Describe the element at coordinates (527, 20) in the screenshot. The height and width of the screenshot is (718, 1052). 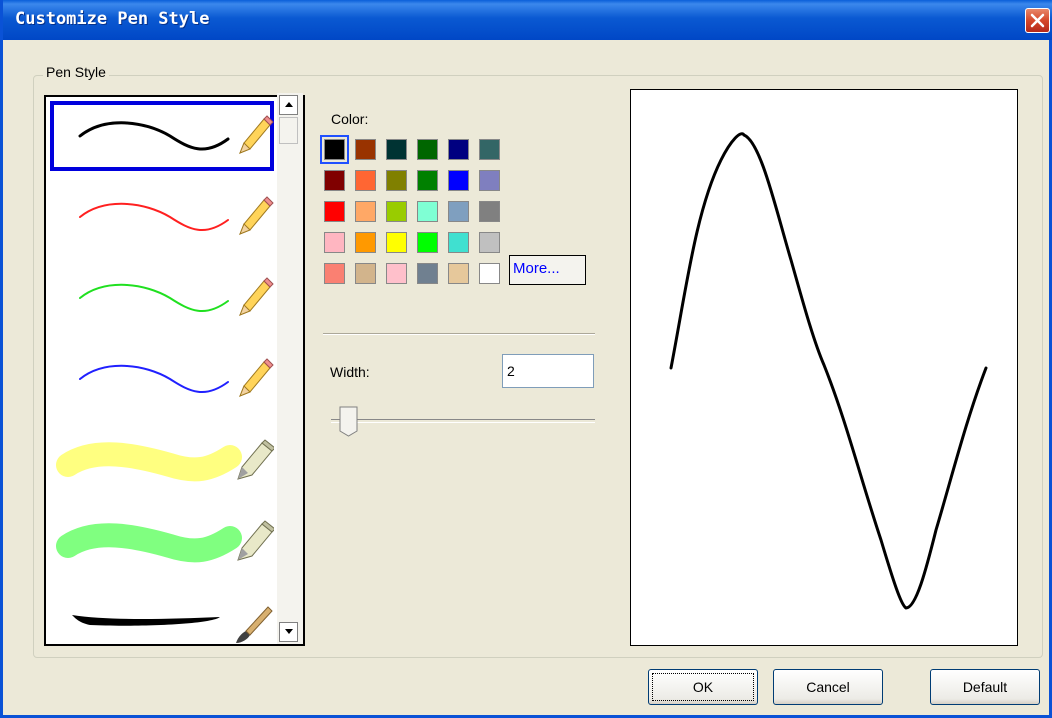
I see `title-bar: Customize Pen Style` at that location.